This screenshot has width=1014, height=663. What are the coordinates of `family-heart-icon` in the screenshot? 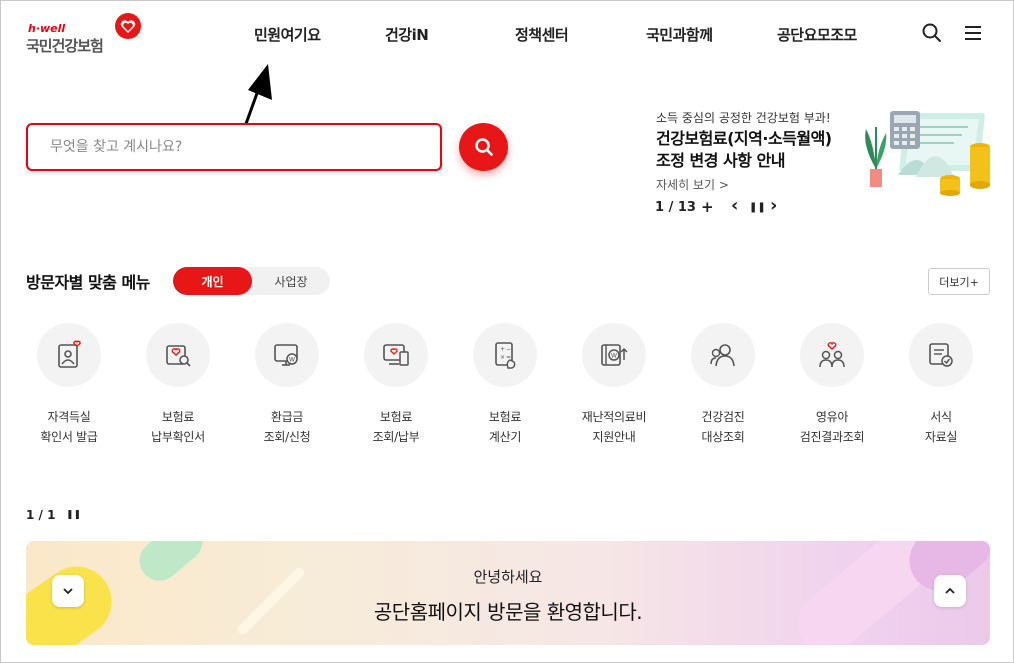 It's located at (832, 355).